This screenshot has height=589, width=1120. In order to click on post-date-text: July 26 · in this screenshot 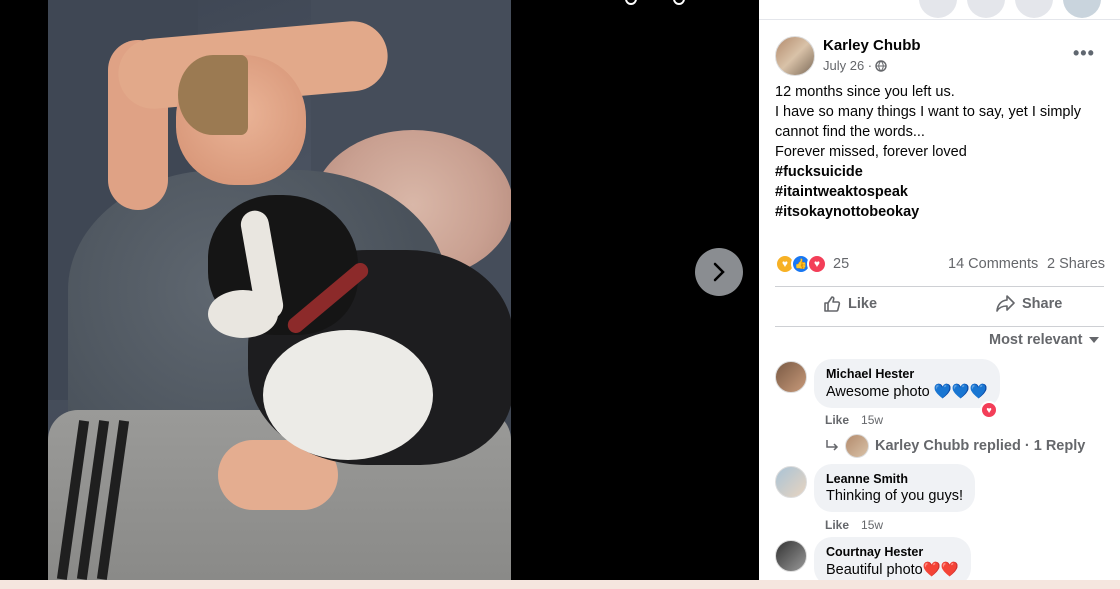, I will do `click(848, 65)`.